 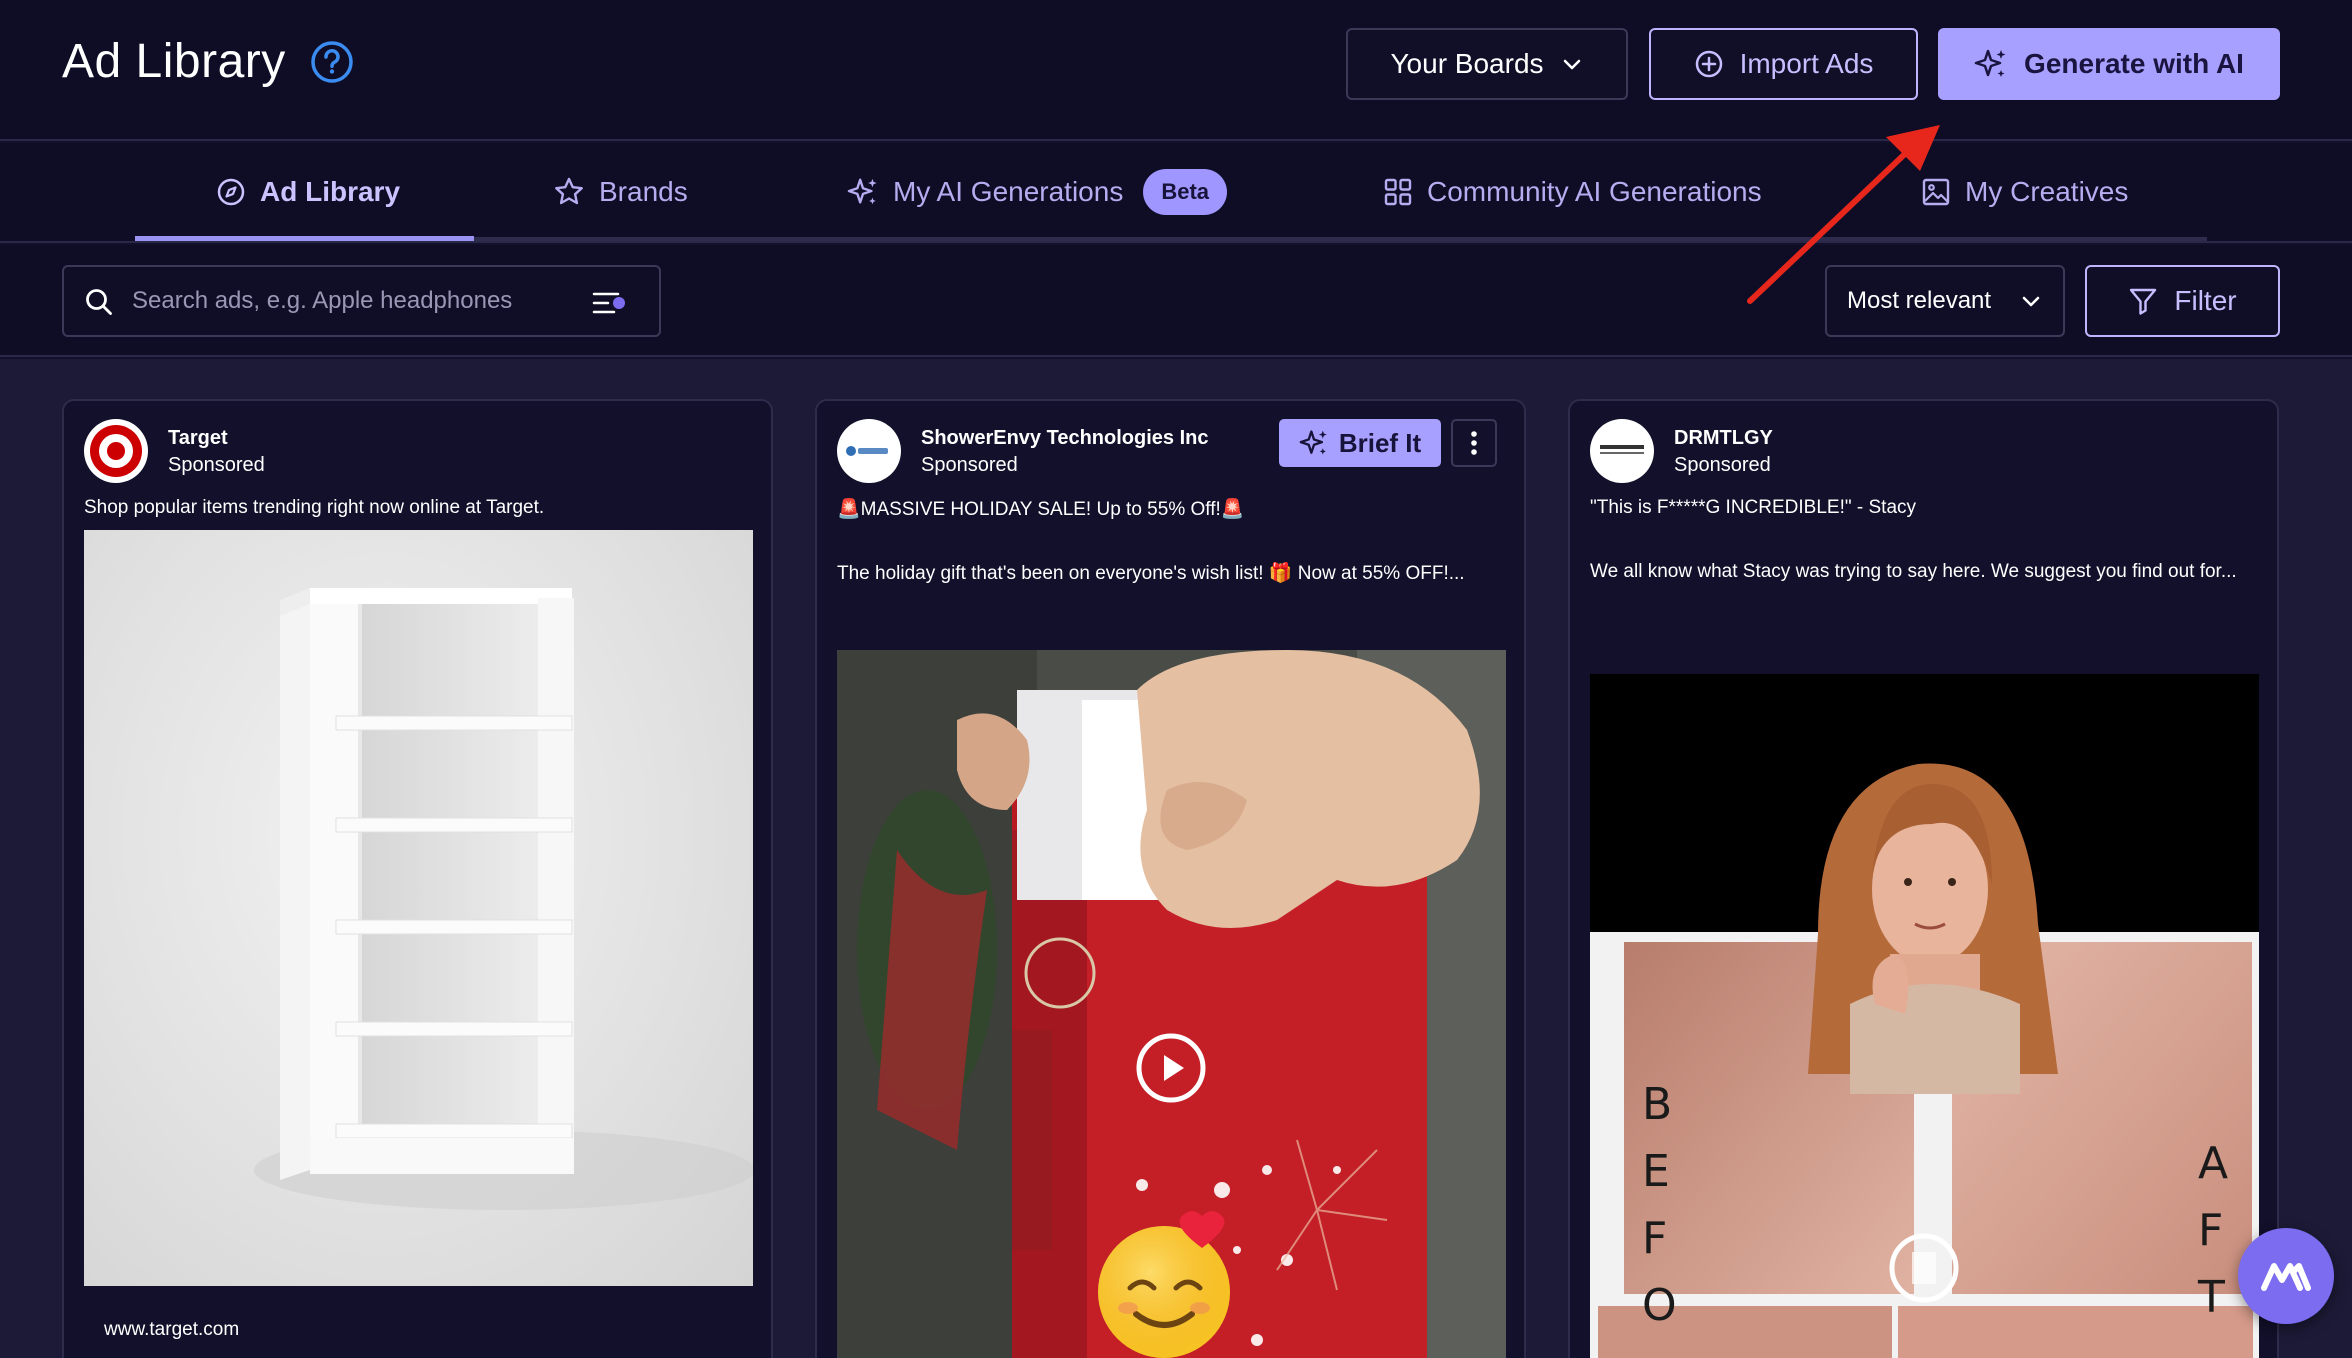 I want to click on play-icon, so click(x=1171, y=1068).